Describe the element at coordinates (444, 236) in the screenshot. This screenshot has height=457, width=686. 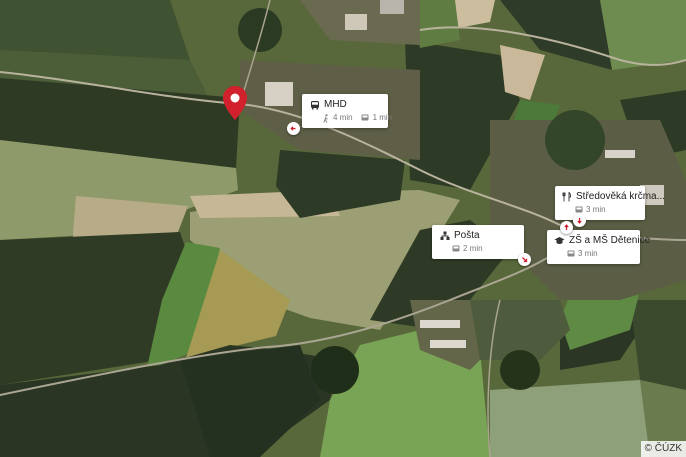
I see `post-icon` at that location.